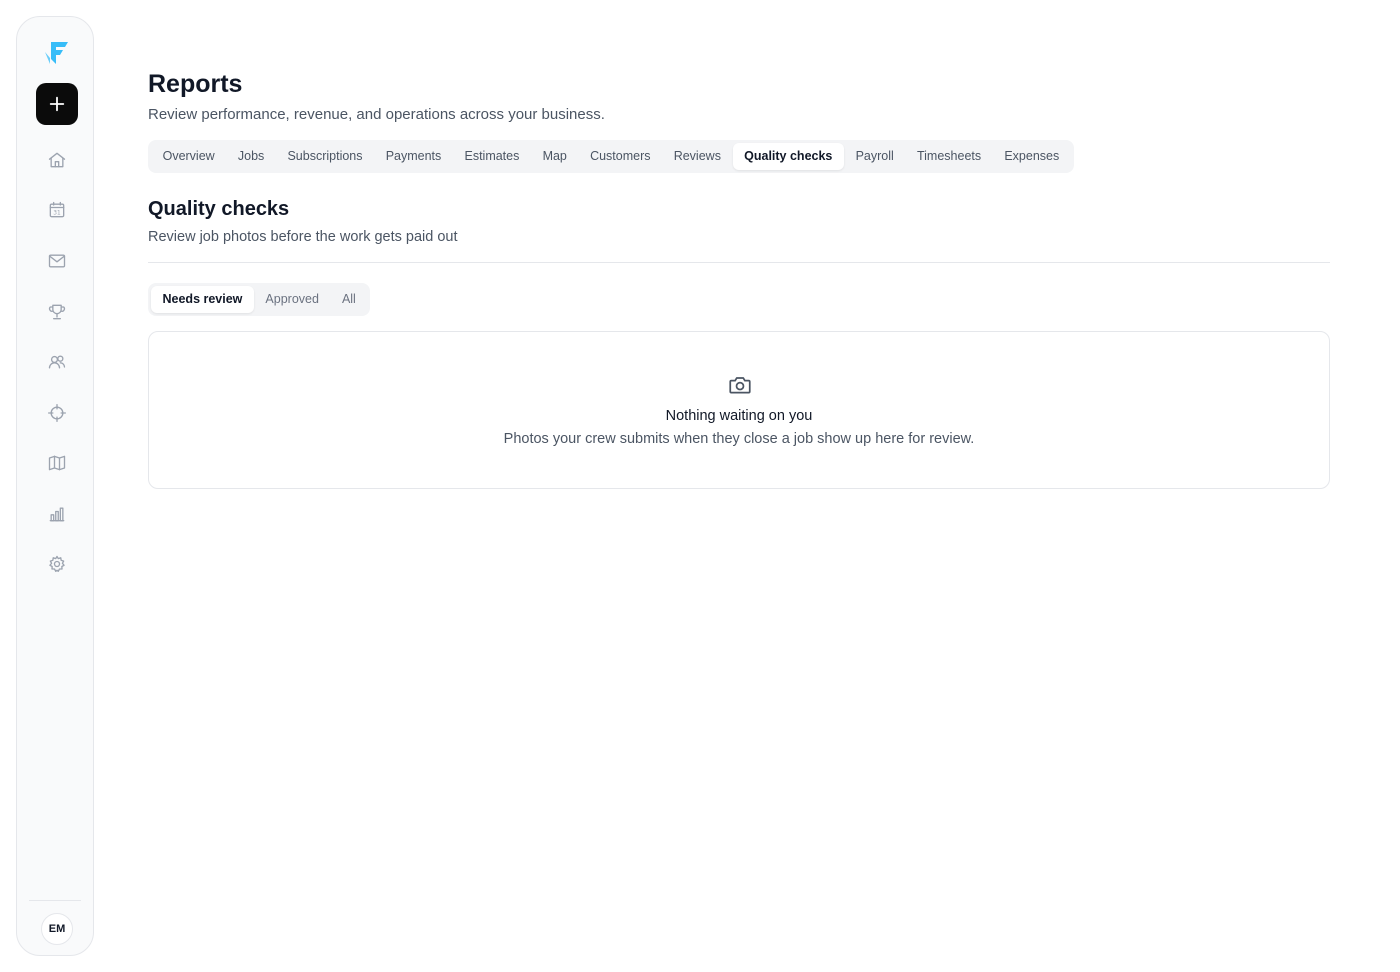  What do you see at coordinates (788, 156) in the screenshot?
I see `tab-quality-checks: Quality checks` at bounding box center [788, 156].